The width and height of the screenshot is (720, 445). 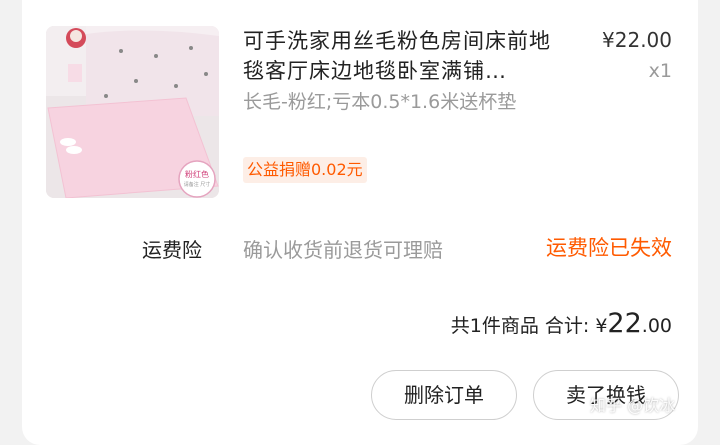 What do you see at coordinates (601, 326) in the screenshot?
I see `total-currency: ¥` at bounding box center [601, 326].